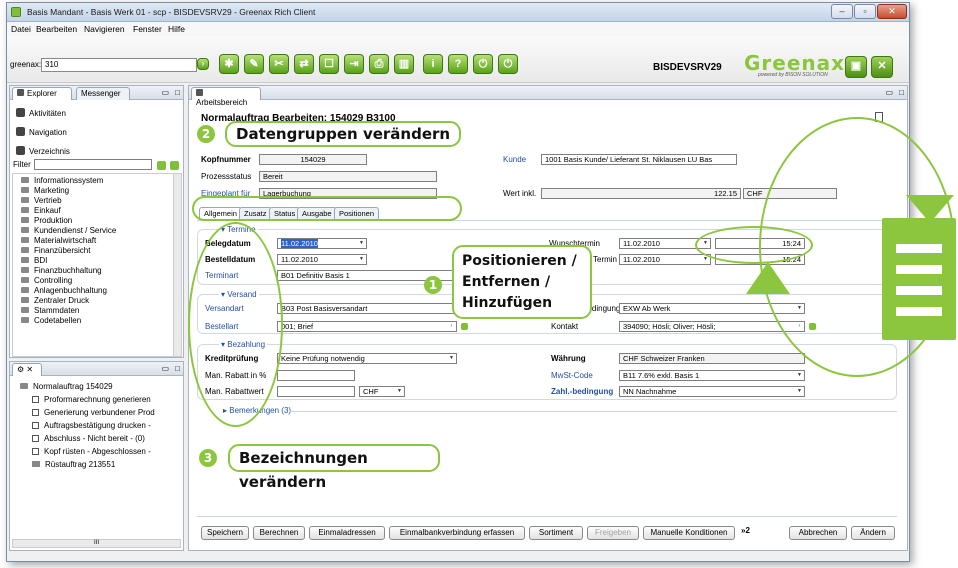 This screenshot has width=958, height=568. I want to click on toolbar-edit-icon: ✎, so click(254, 64).